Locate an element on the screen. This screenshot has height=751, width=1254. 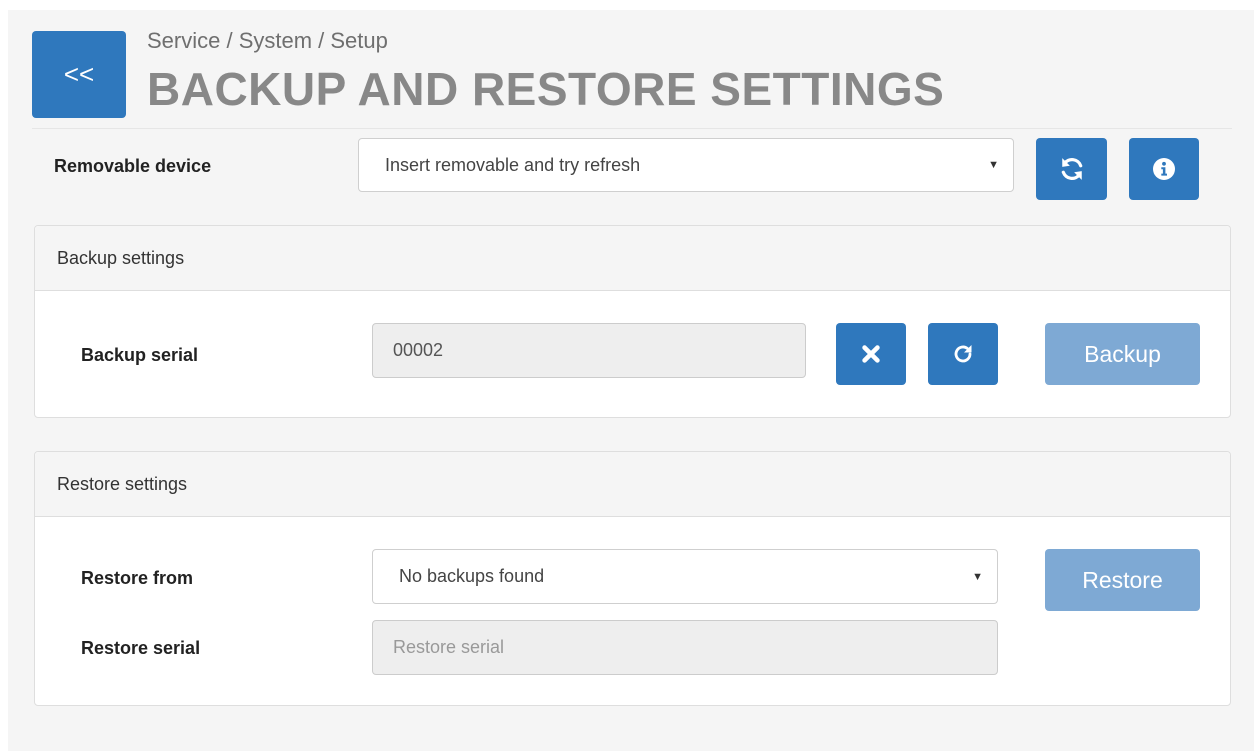
restore-from-label: Restore from is located at coordinates (137, 578).